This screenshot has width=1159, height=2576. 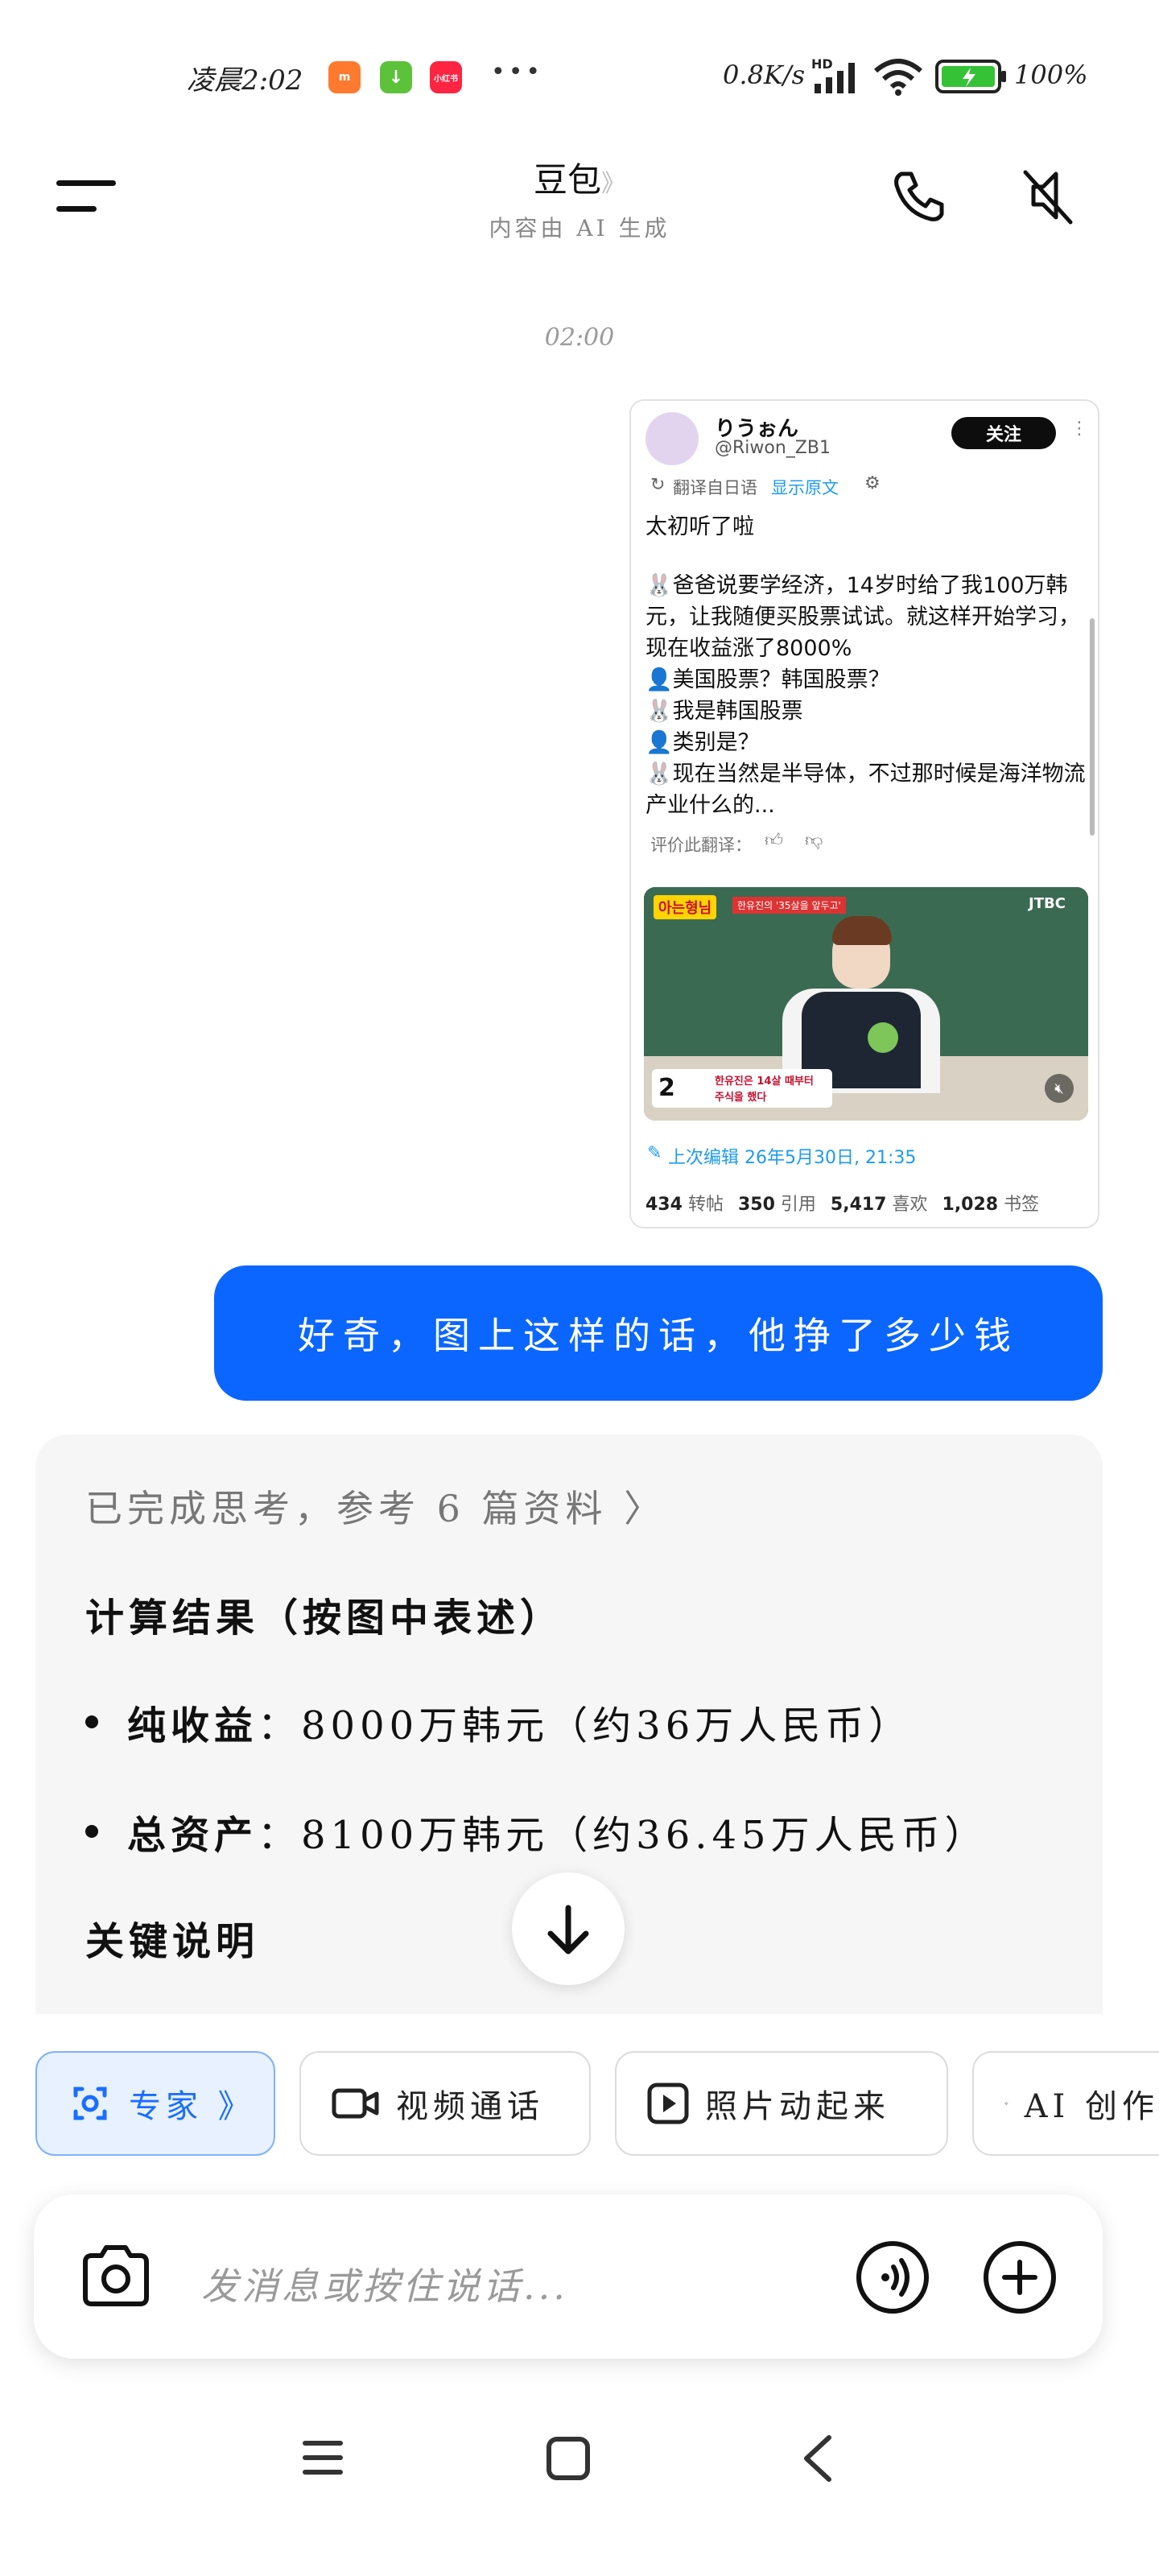 I want to click on system-navigation-bar, so click(x=579, y=2487).